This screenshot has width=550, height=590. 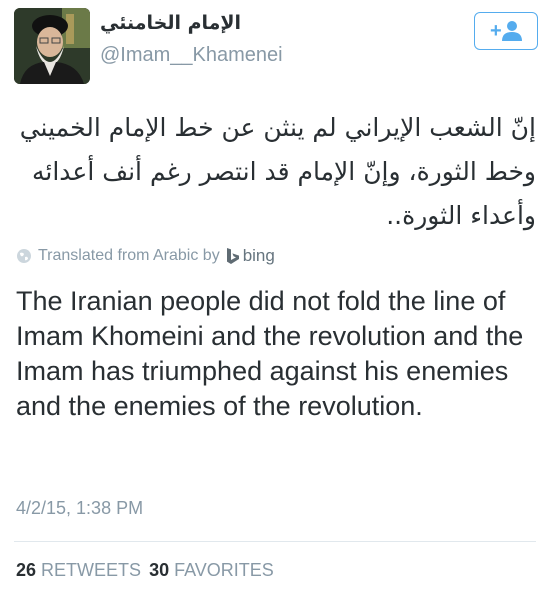 I want to click on avatar, so click(x=52, y=46).